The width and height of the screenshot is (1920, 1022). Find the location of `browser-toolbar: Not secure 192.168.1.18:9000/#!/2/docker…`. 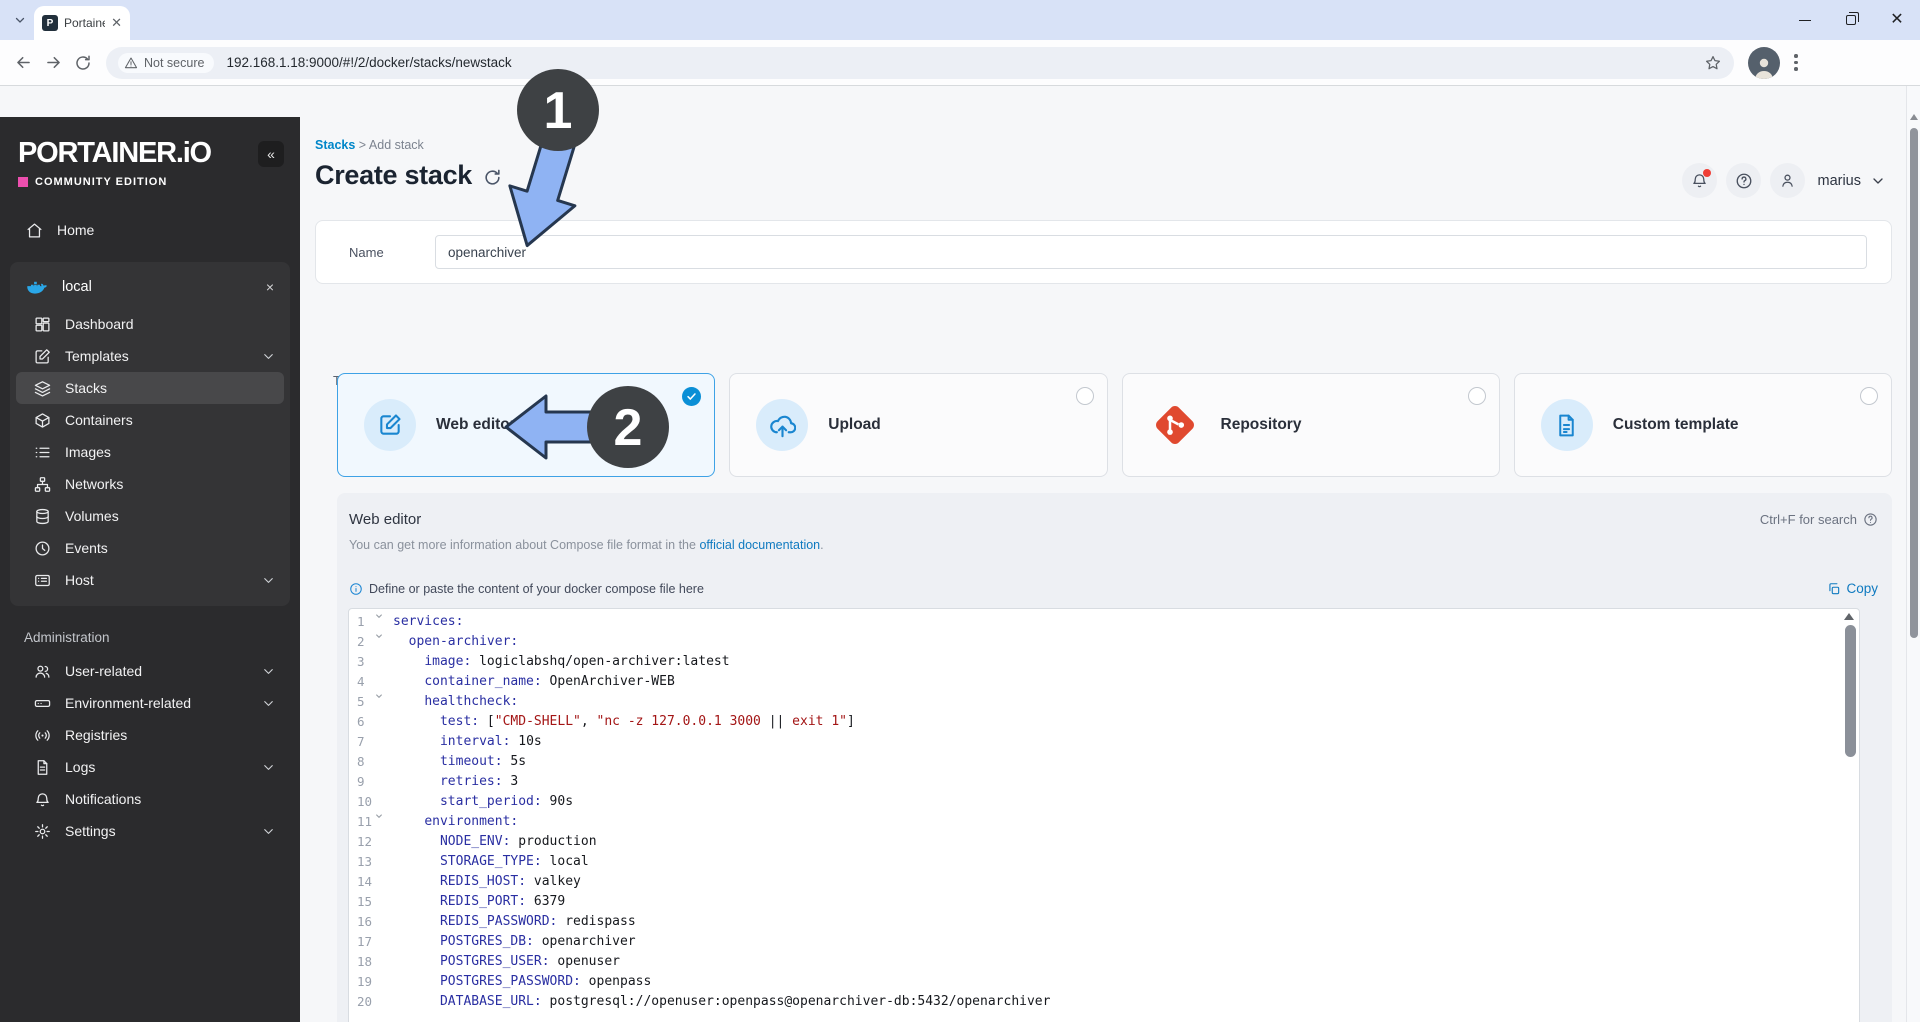

browser-toolbar: Not secure 192.168.1.18:9000/#!/2/docker… is located at coordinates (960, 63).